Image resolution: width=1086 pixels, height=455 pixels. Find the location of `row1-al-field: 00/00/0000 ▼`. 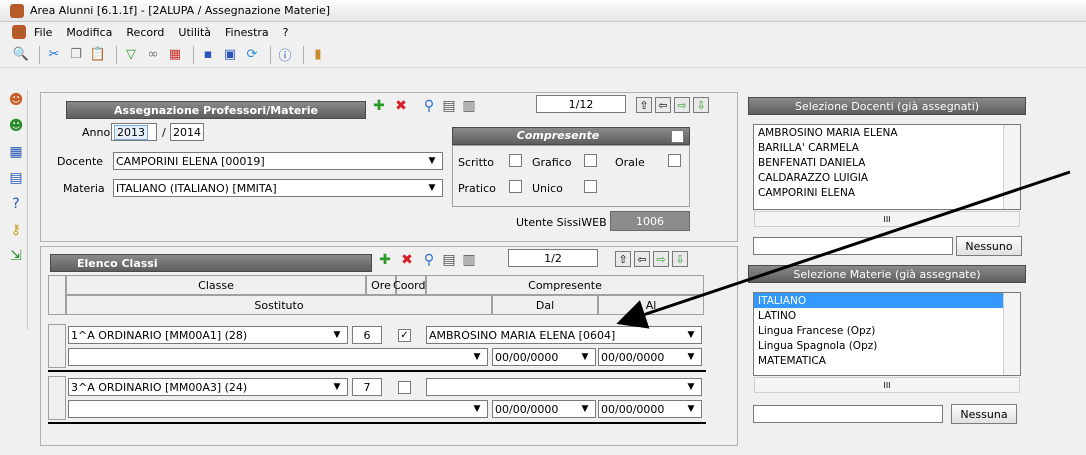

row1-al-field: 00/00/0000 ▼ is located at coordinates (650, 357).